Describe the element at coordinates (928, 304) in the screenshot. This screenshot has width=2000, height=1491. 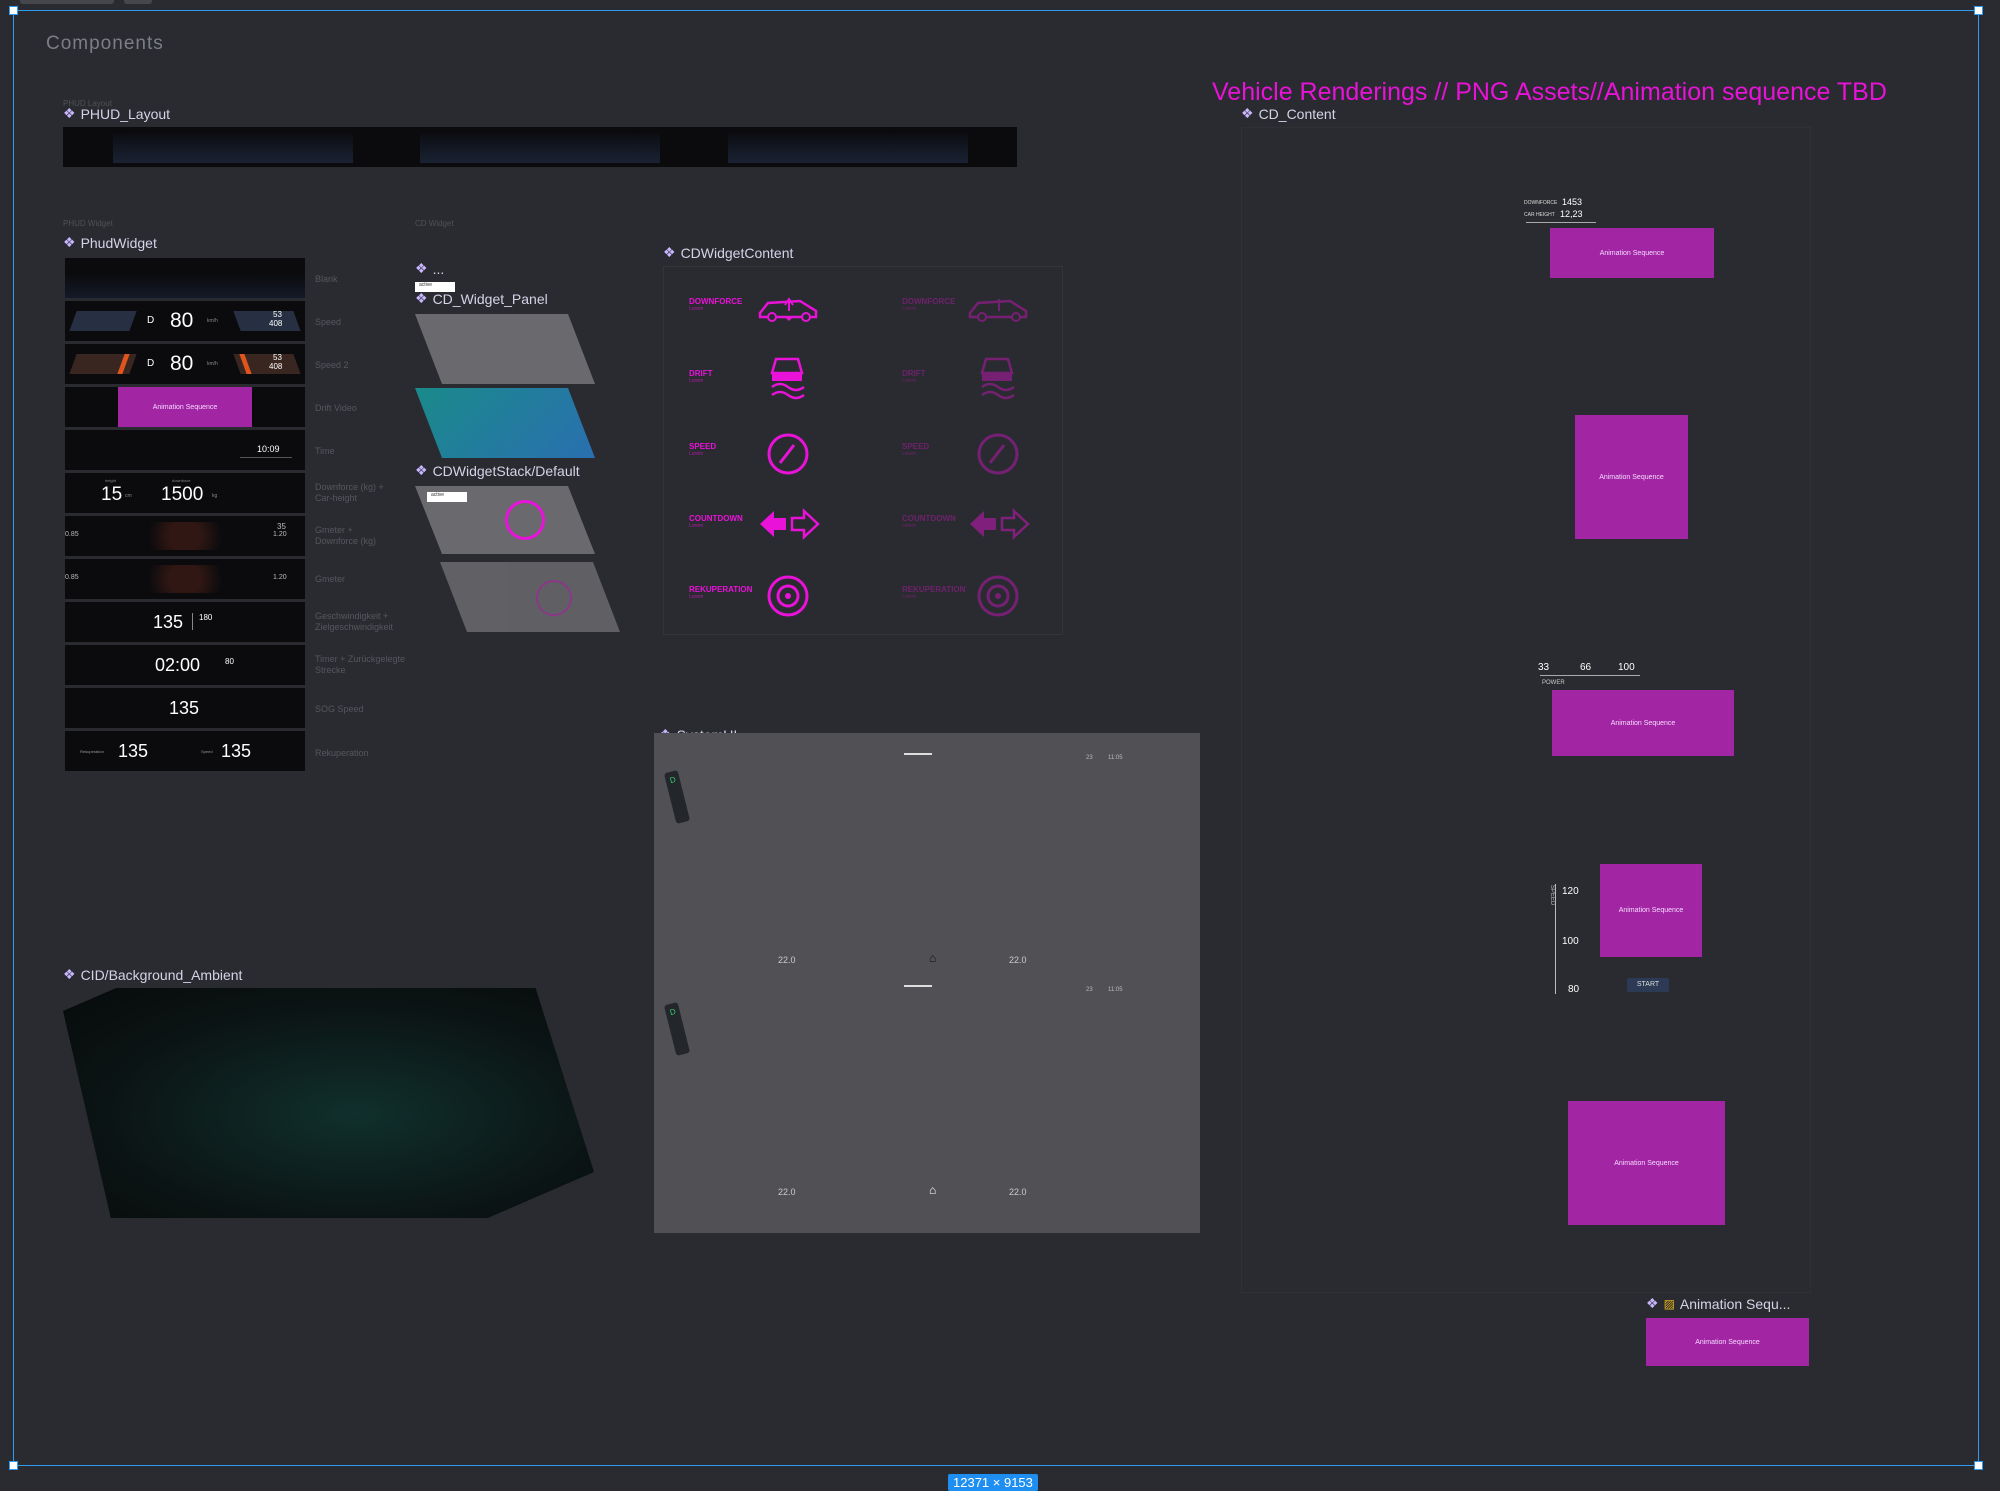
I see `cd-widget-item-inactive: DOWNFORCE Lorem` at that location.